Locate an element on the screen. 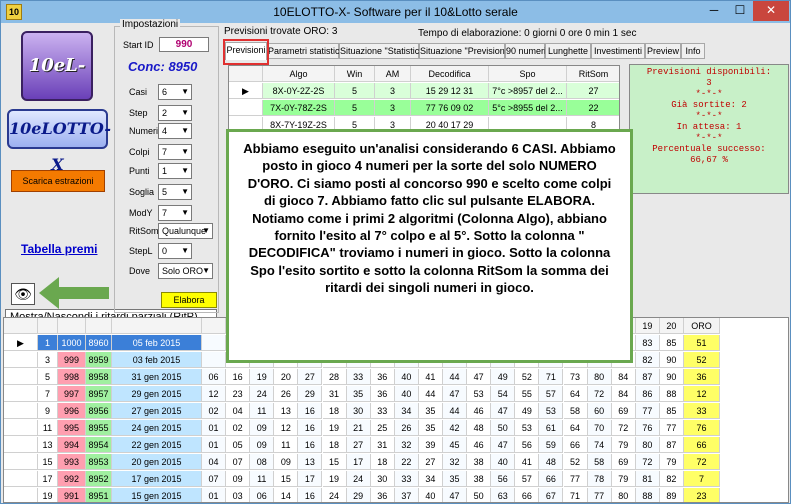  select-step: 2 ▼ is located at coordinates (175, 113).